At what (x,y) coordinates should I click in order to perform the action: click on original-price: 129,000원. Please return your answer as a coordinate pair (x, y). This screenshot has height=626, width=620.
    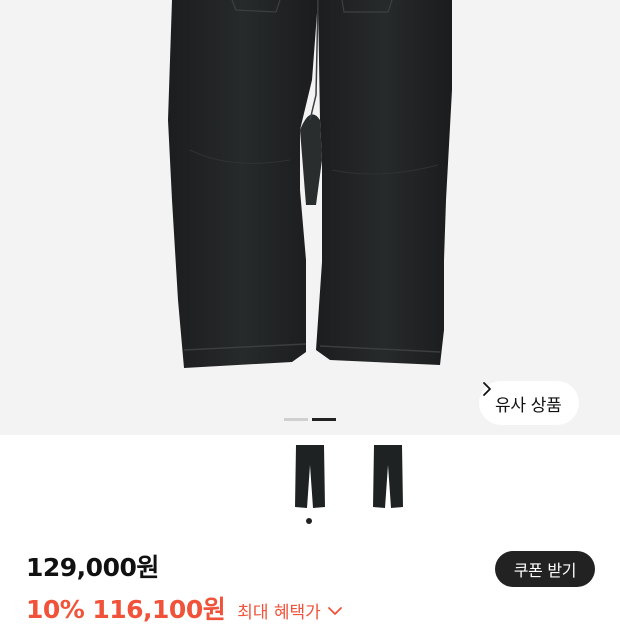
    Looking at the image, I should click on (92, 567).